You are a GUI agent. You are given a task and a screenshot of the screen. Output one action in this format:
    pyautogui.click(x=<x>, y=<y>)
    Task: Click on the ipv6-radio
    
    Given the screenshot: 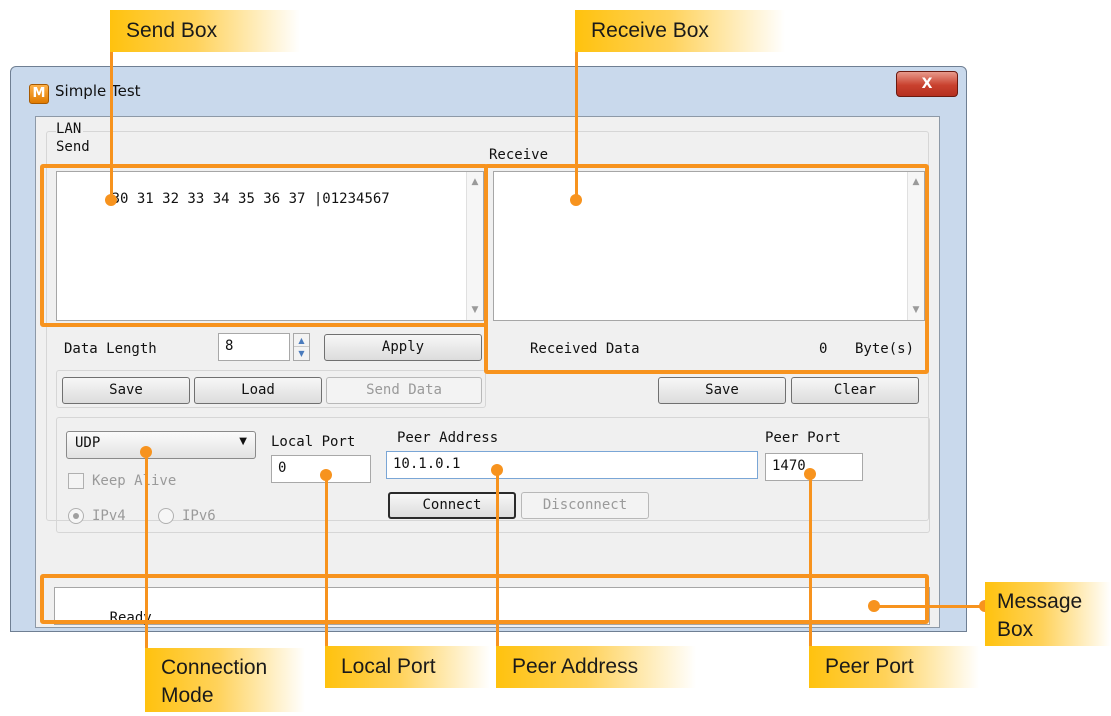 What is the action you would take?
    pyautogui.click(x=166, y=516)
    